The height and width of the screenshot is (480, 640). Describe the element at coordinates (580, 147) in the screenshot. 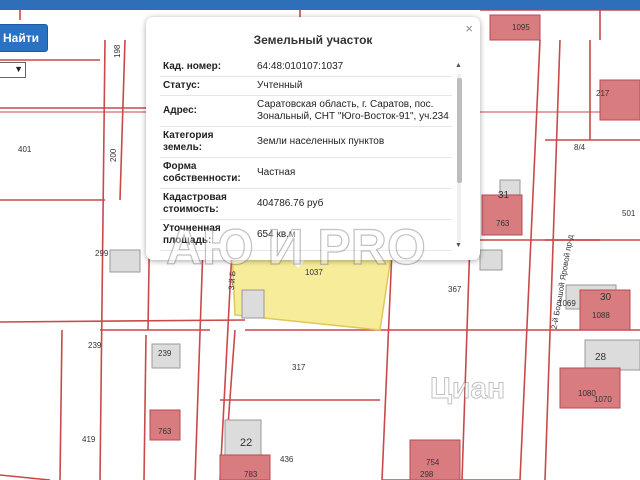

I see `parcel-label: 8/4` at that location.